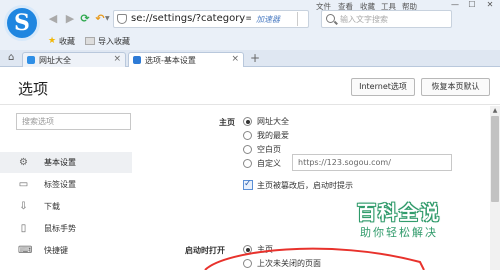 The width and height of the screenshot is (500, 270). Describe the element at coordinates (265, 249) in the screenshot. I see `radio-label: 主页` at that location.